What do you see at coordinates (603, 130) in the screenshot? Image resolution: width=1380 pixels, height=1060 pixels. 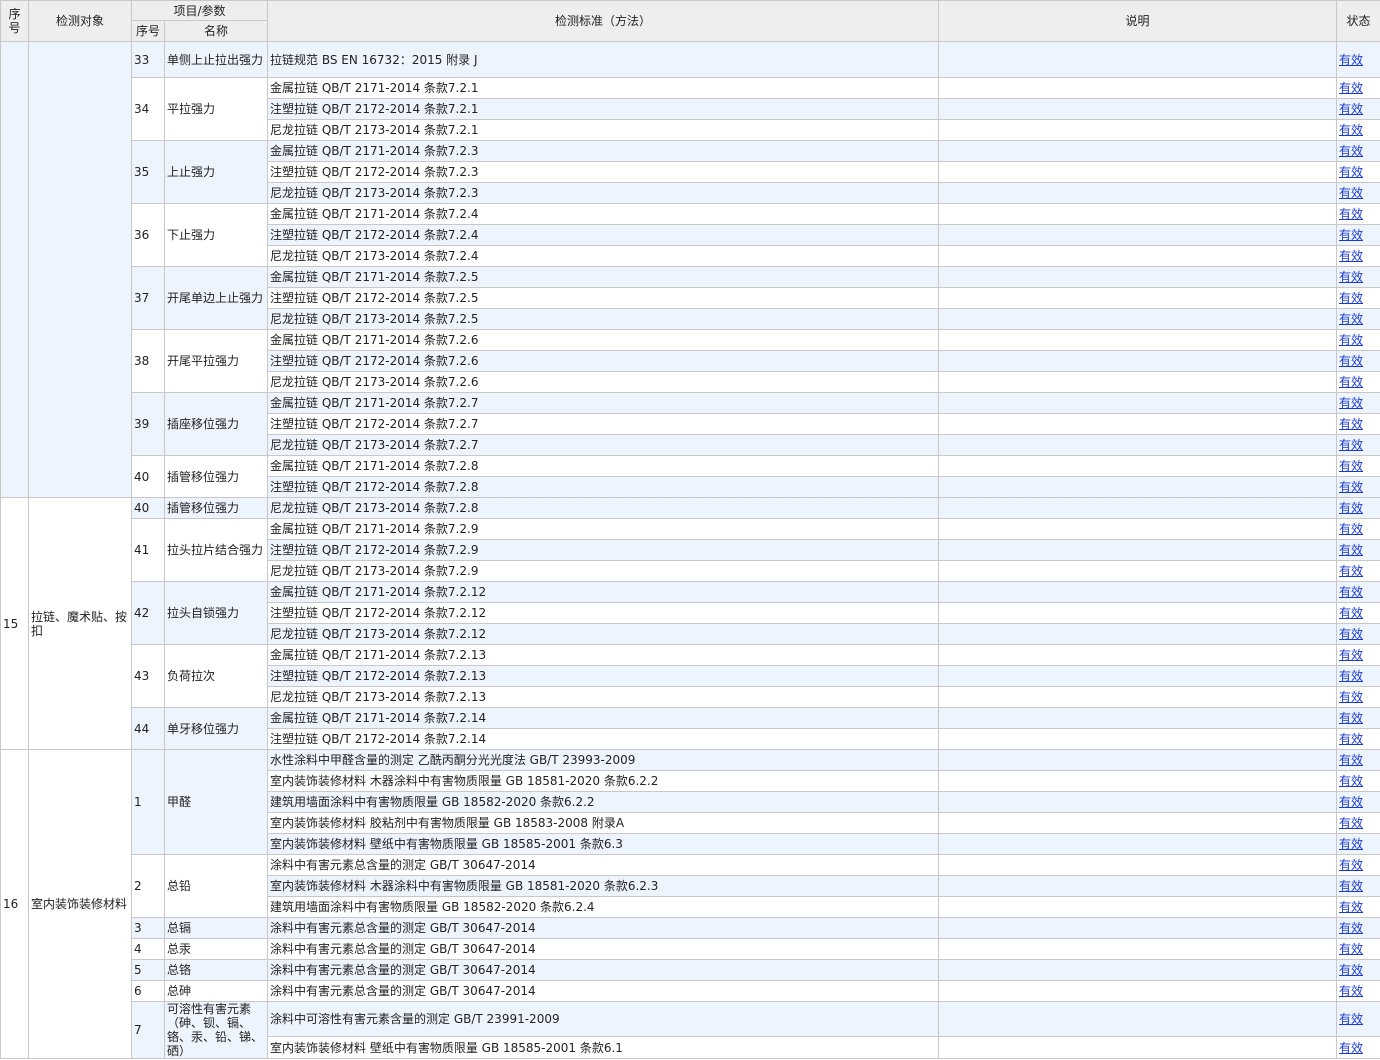 I see `standard-cell: 尼龙拉链 QB/T 2173-2014 条款7.2.1` at bounding box center [603, 130].